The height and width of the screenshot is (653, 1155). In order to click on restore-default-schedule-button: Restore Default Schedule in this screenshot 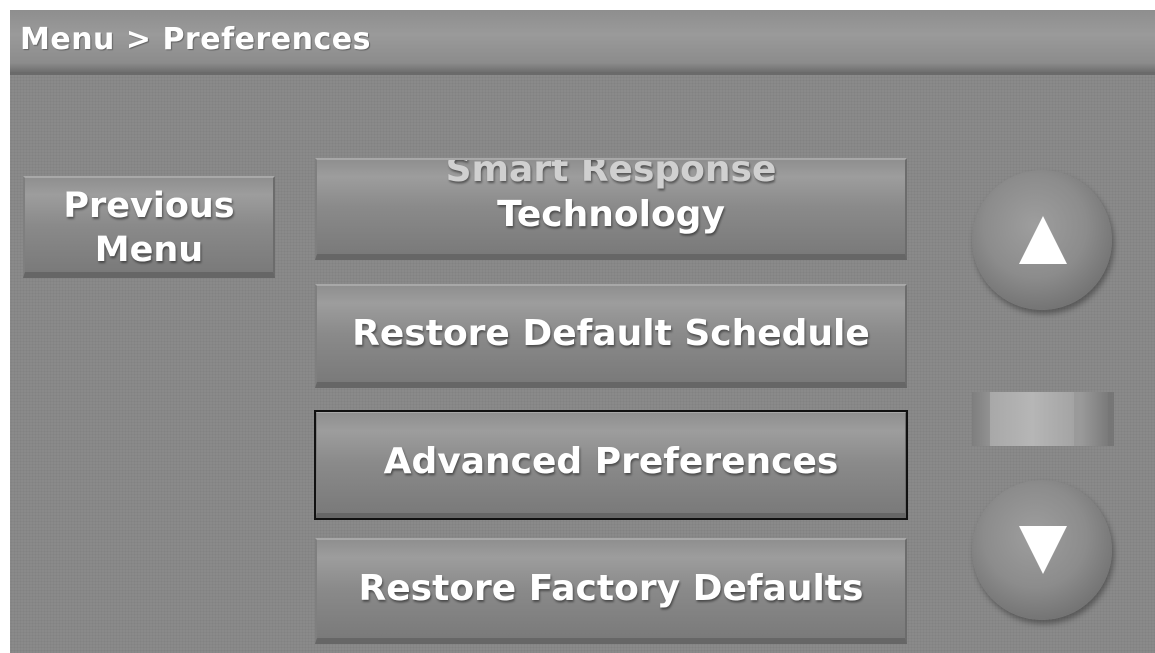, I will do `click(611, 336)`.